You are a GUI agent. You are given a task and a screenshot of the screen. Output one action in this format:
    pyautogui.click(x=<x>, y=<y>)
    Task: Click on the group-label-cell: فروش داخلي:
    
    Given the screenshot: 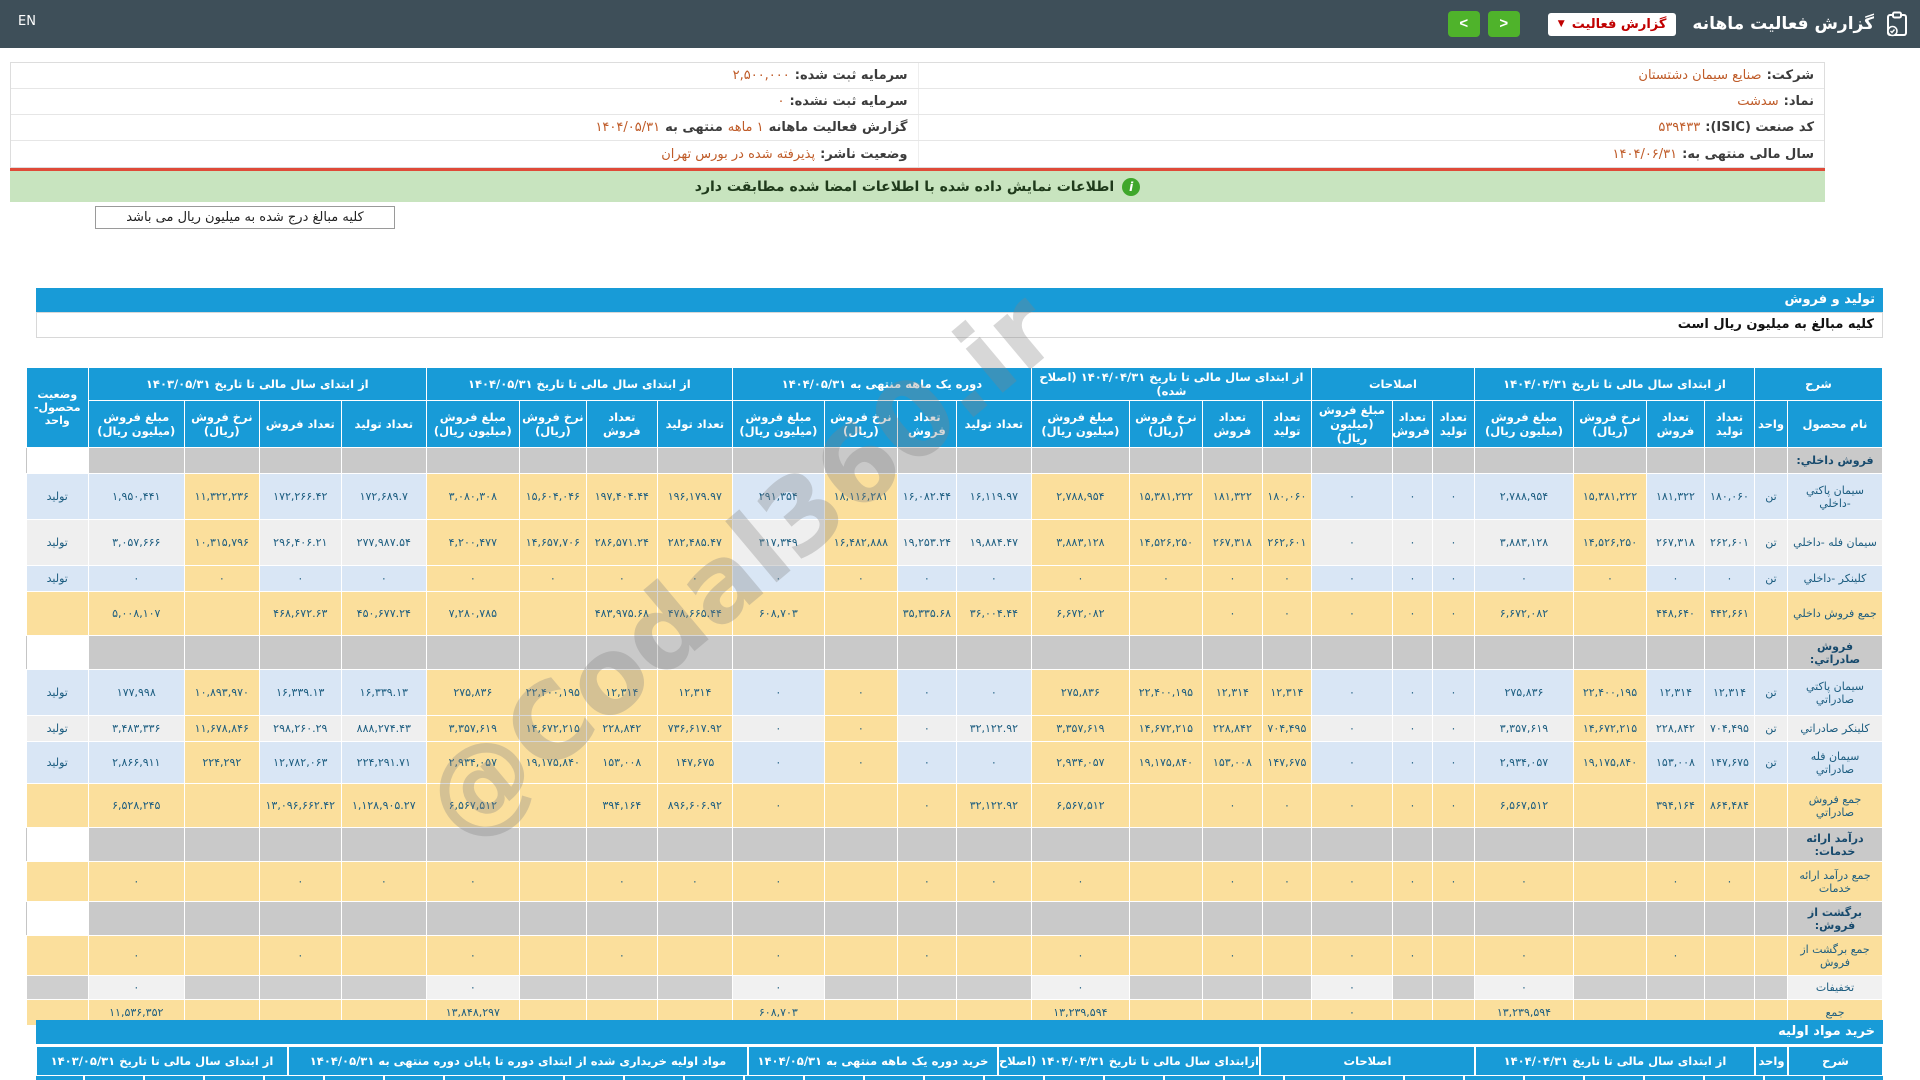 What is the action you would take?
    pyautogui.click(x=1835, y=460)
    